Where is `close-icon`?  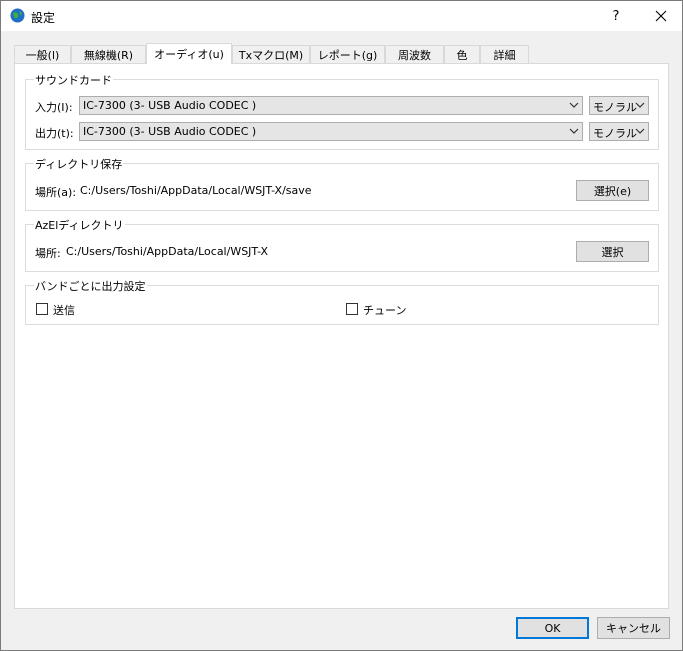 close-icon is located at coordinates (661, 16).